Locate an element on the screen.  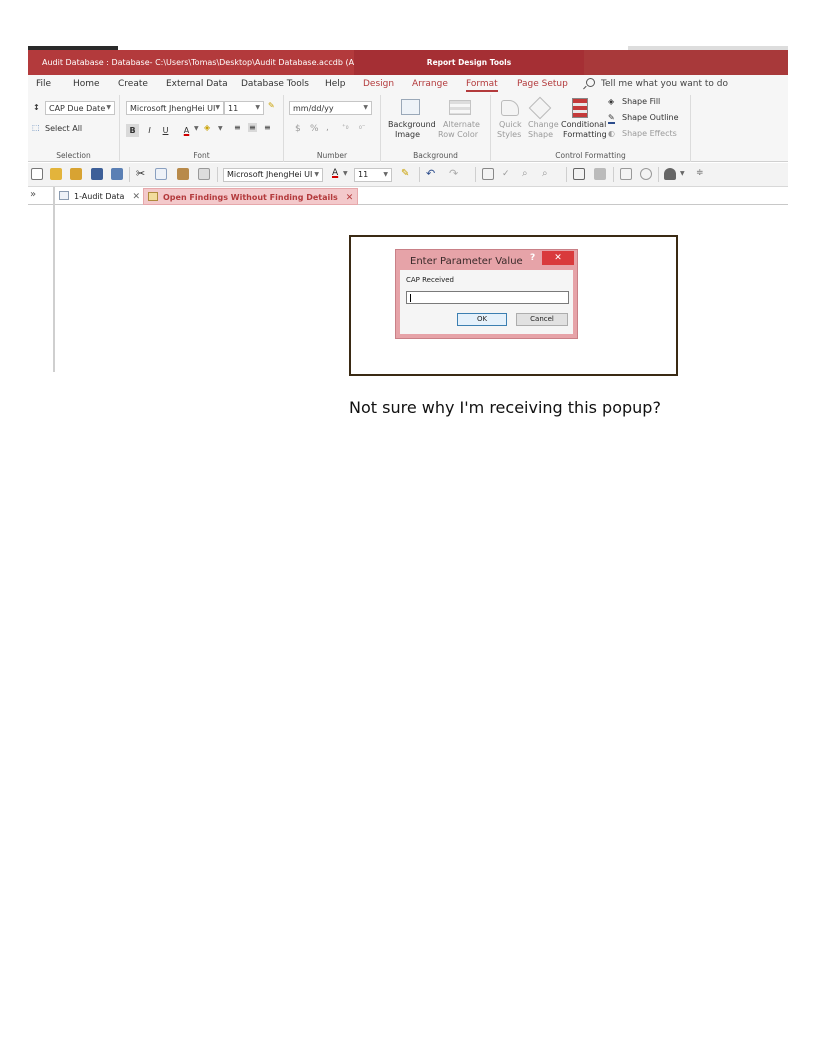
shape-fill-icon: ◈ is located at coordinates (611, 101).